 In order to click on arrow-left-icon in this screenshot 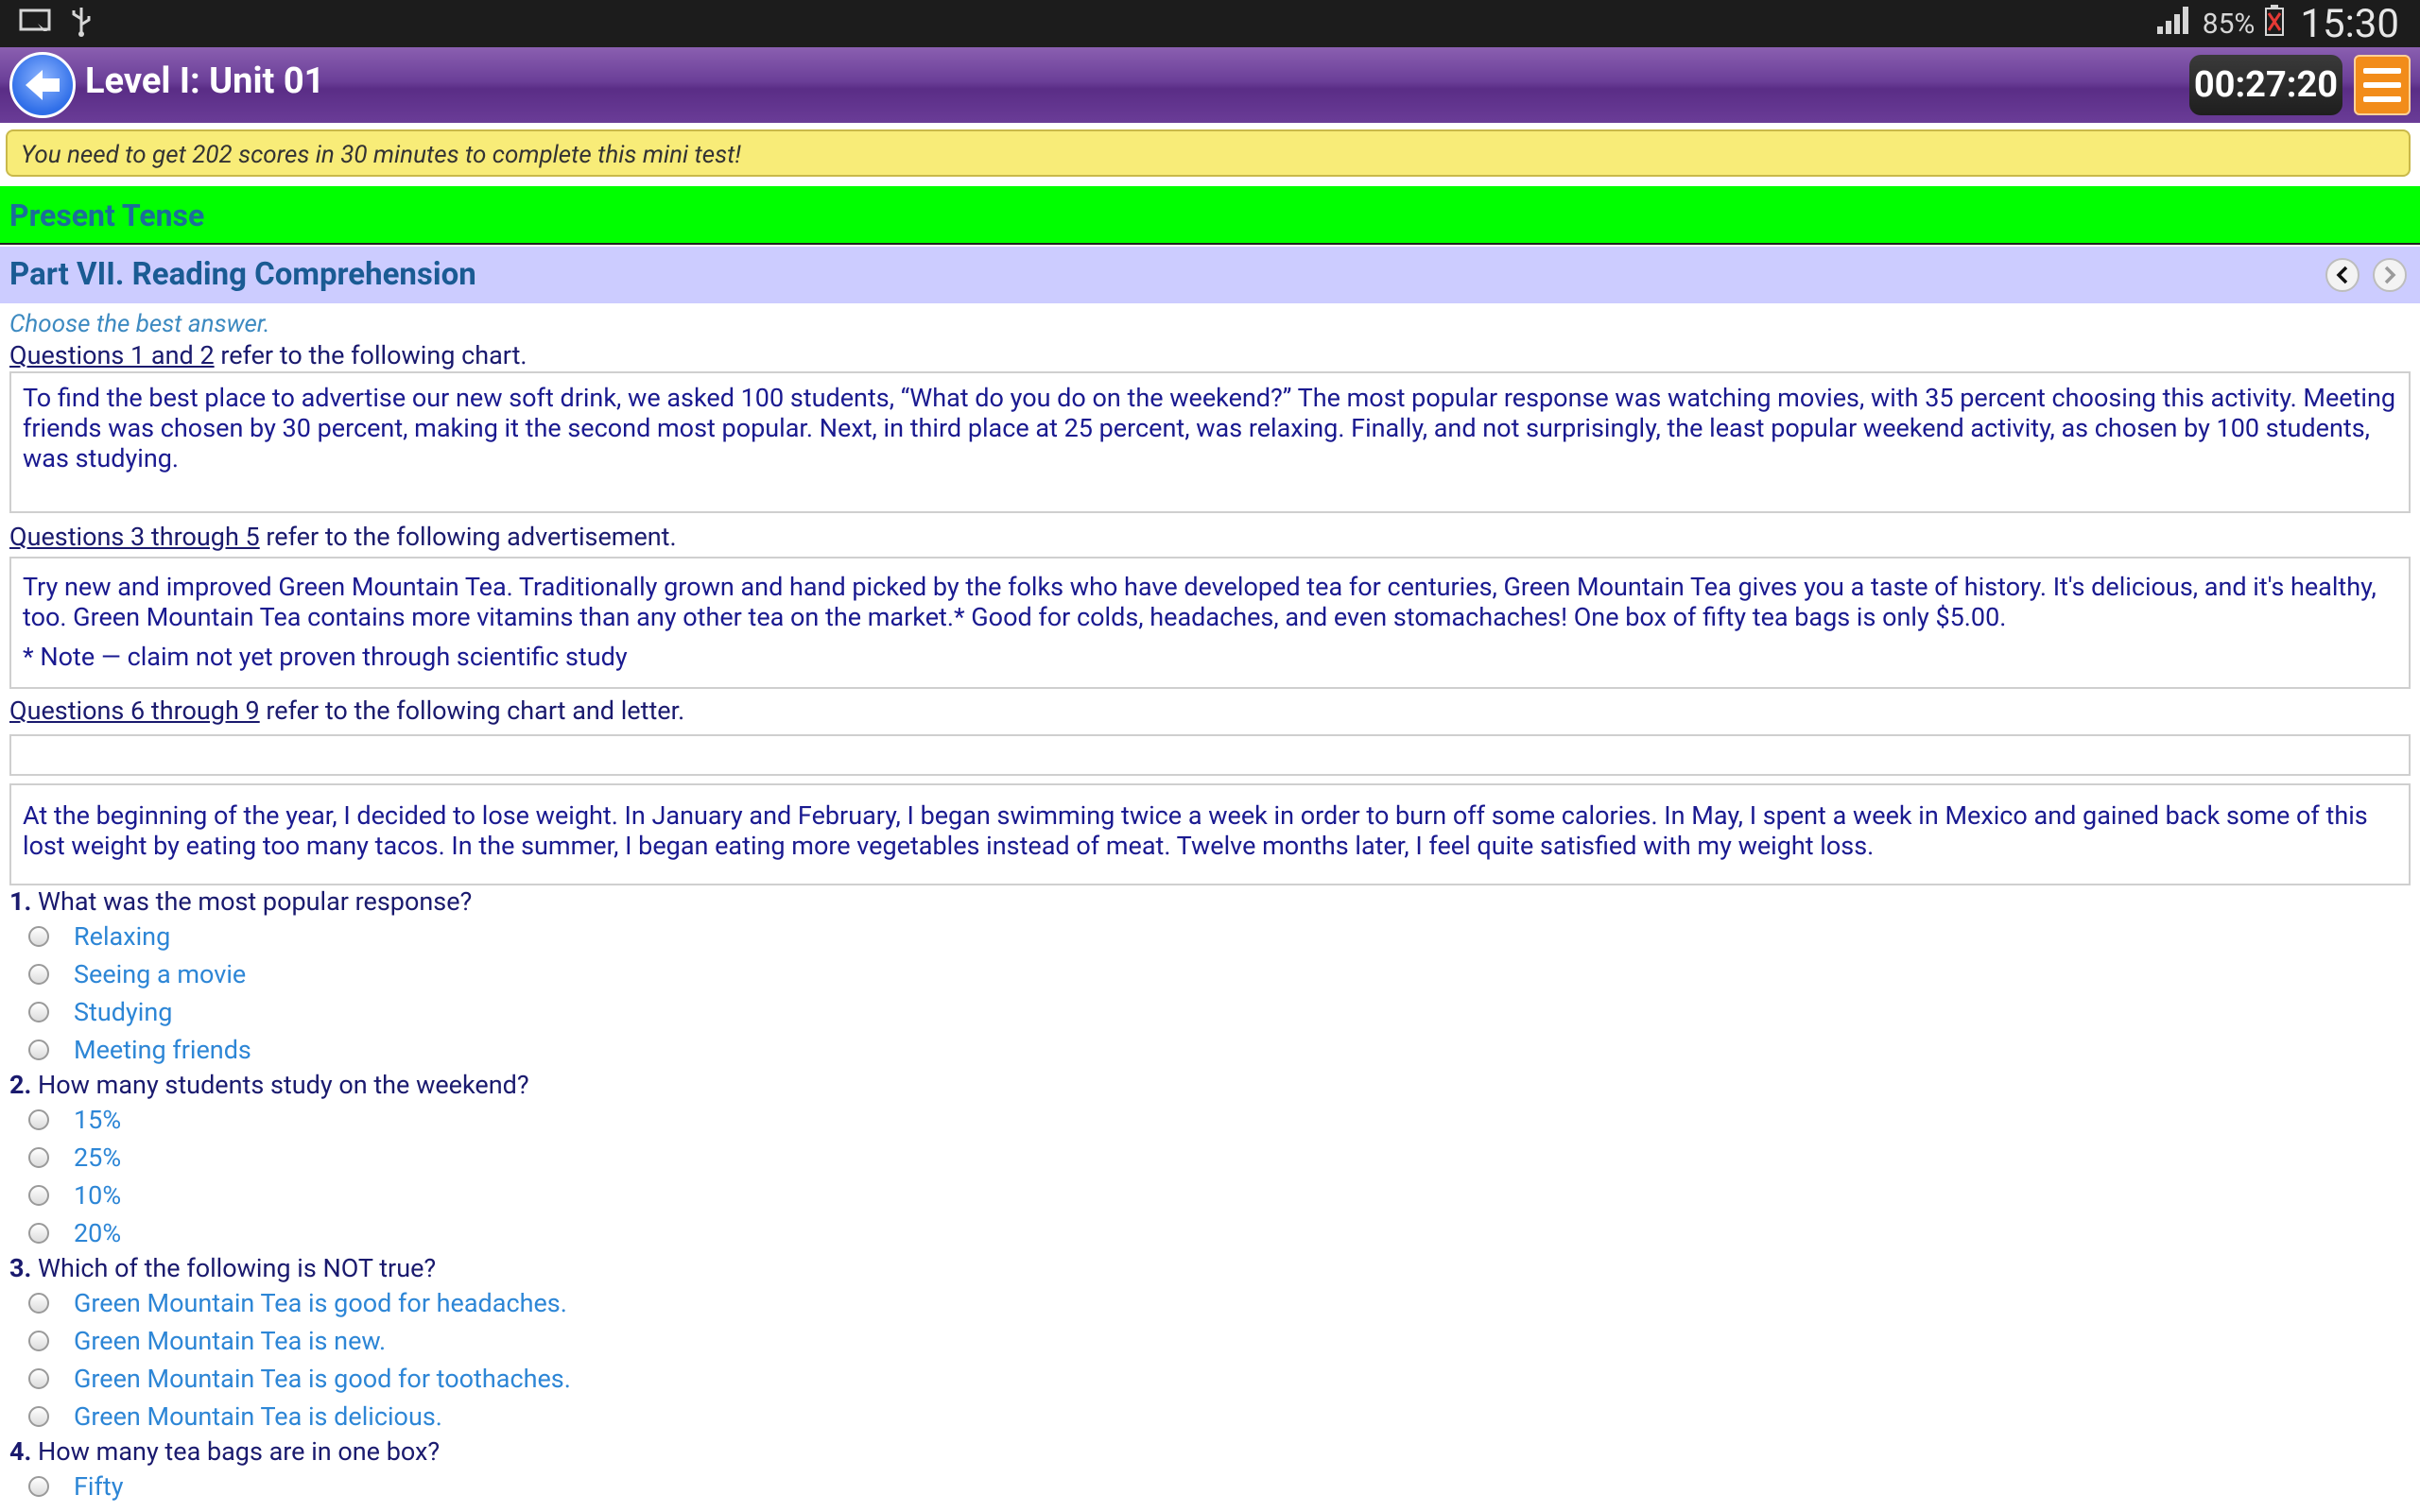, I will do `click(43, 85)`.